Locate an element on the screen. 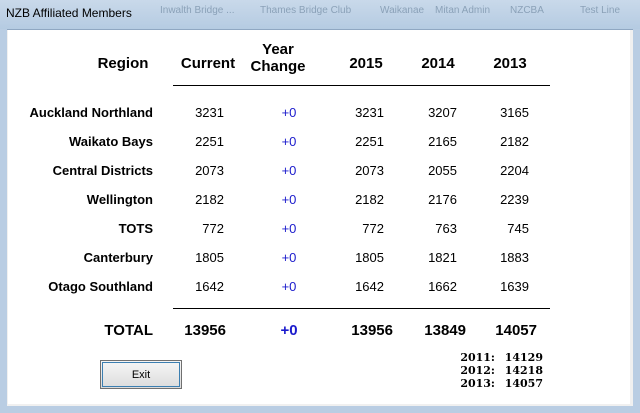  window-frame-bottom is located at coordinates (320, 409).